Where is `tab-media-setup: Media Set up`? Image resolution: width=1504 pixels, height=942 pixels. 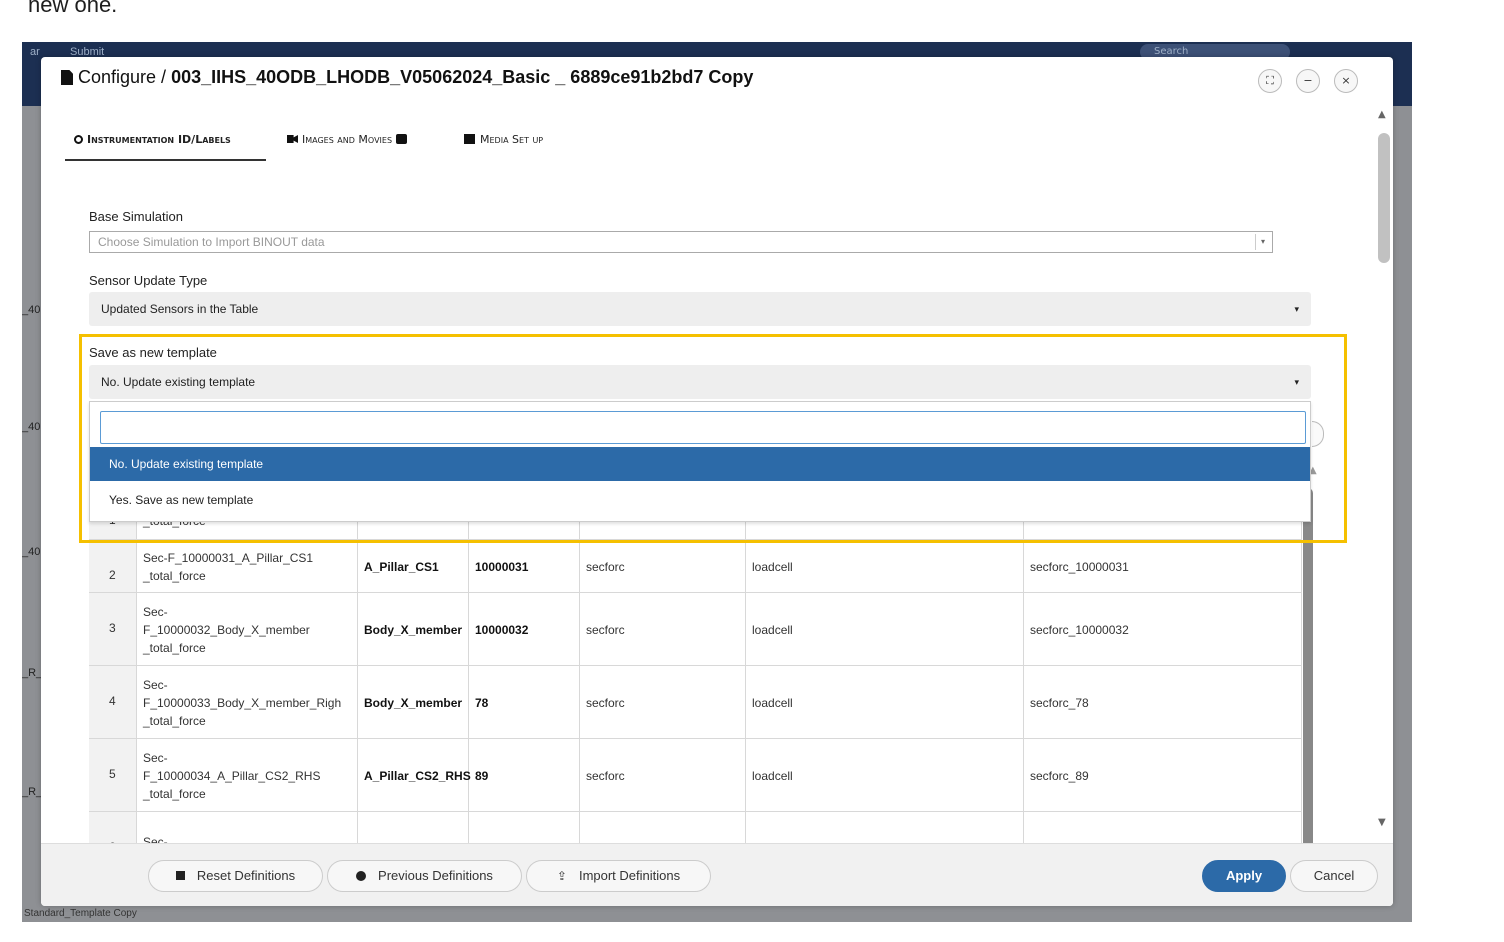 tab-media-setup: Media Set up is located at coordinates (503, 139).